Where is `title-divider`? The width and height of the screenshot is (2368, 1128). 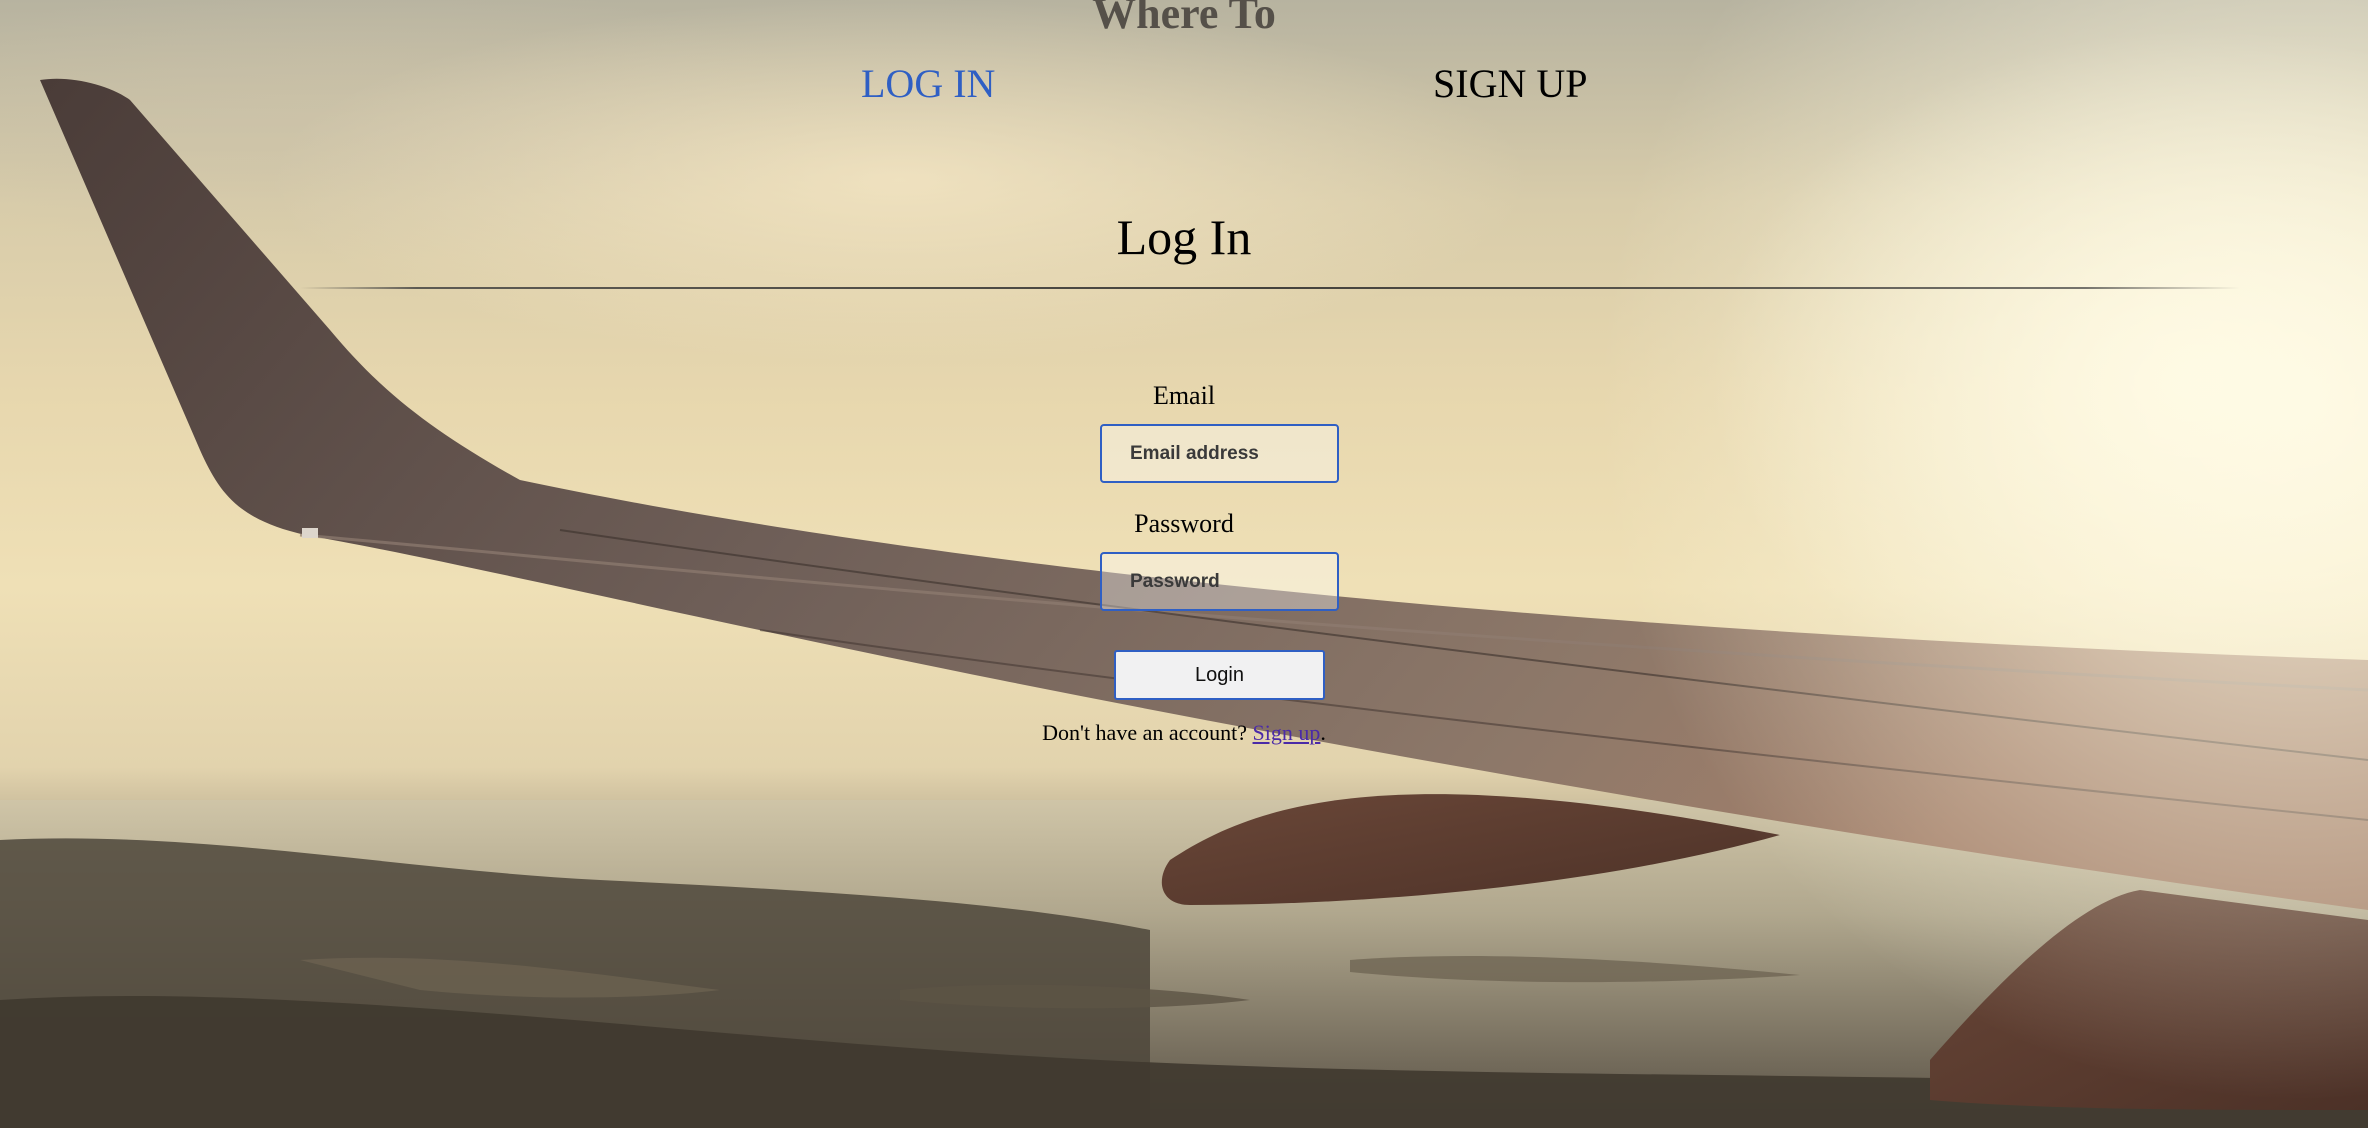
title-divider is located at coordinates (1270, 288).